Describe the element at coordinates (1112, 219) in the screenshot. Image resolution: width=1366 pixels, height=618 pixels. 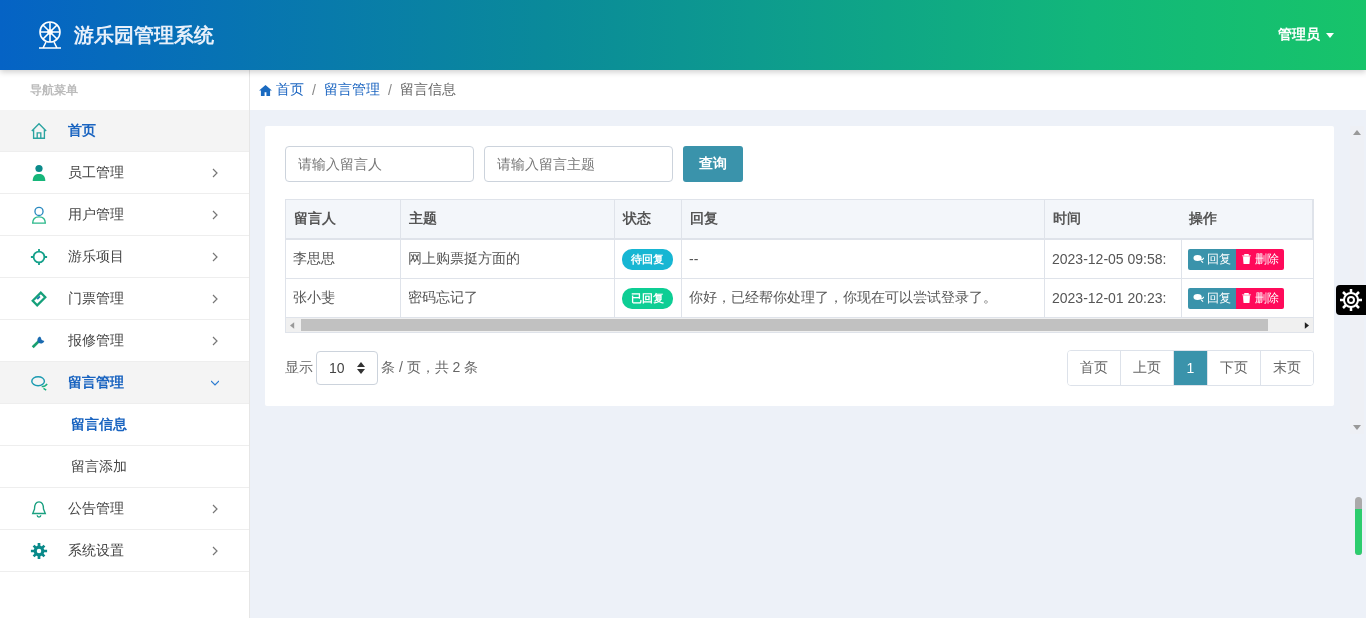
I see `column-header: 时间` at that location.